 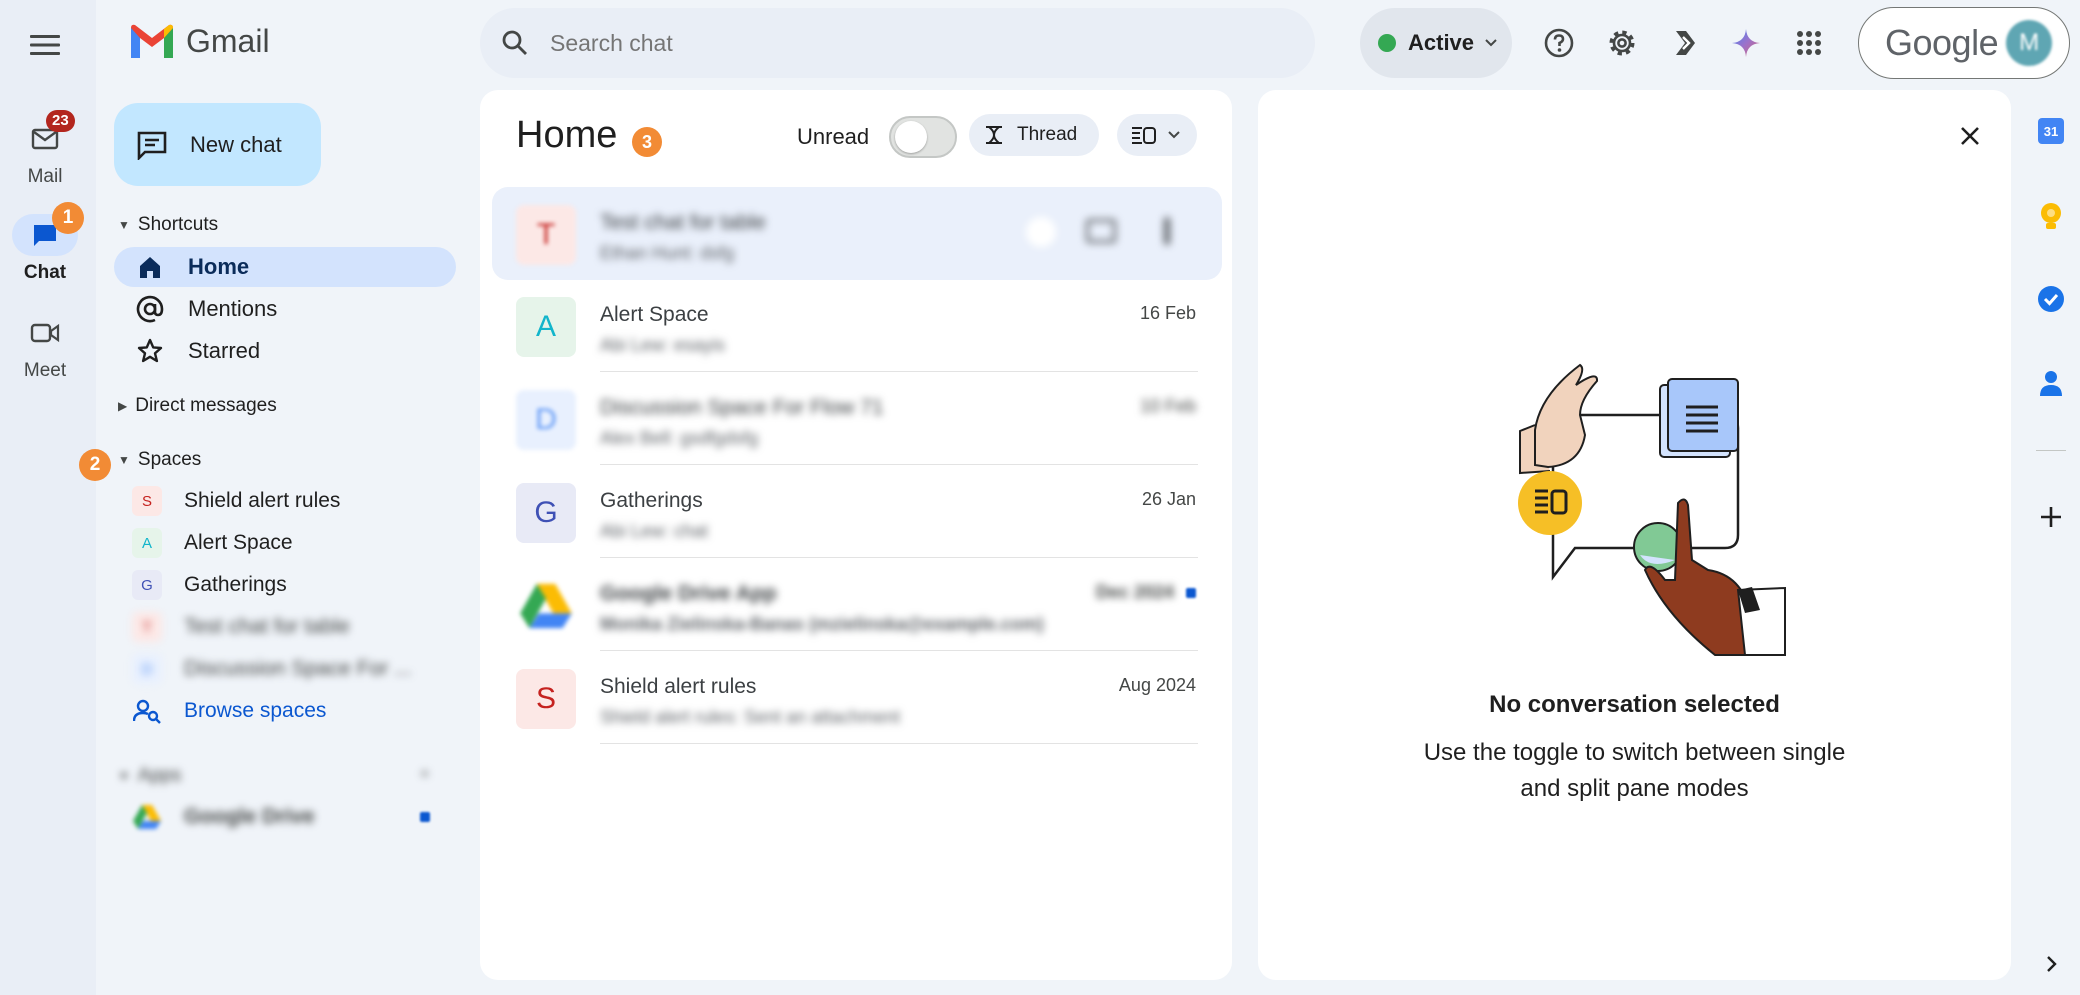 What do you see at coordinates (262, 500) in the screenshot?
I see `space-label: Shield alert rules` at bounding box center [262, 500].